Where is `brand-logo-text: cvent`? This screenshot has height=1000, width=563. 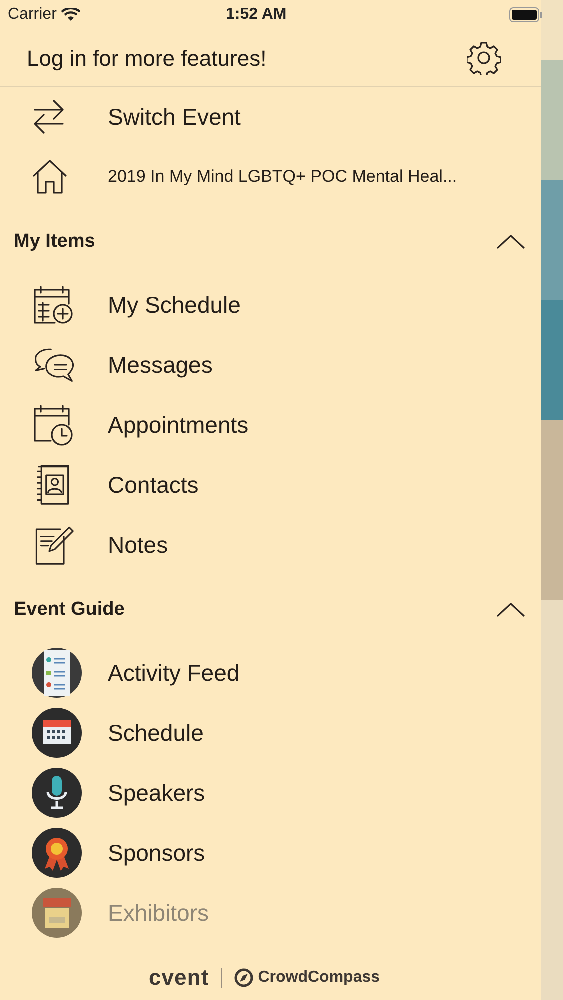 brand-logo-text: cvent is located at coordinates (179, 978).